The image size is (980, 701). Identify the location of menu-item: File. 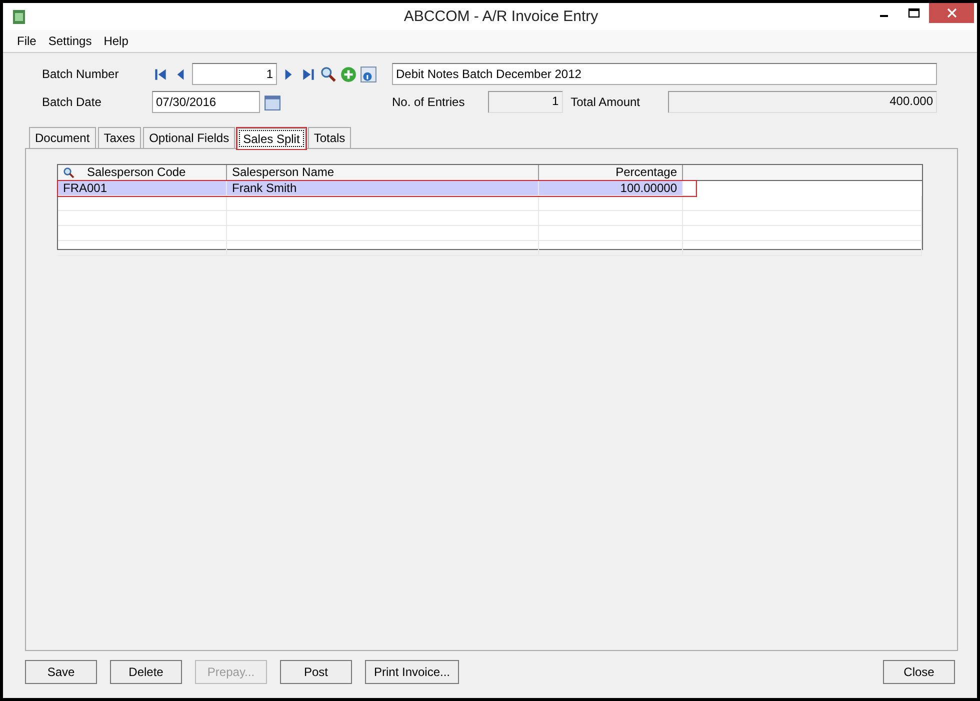
(26, 41).